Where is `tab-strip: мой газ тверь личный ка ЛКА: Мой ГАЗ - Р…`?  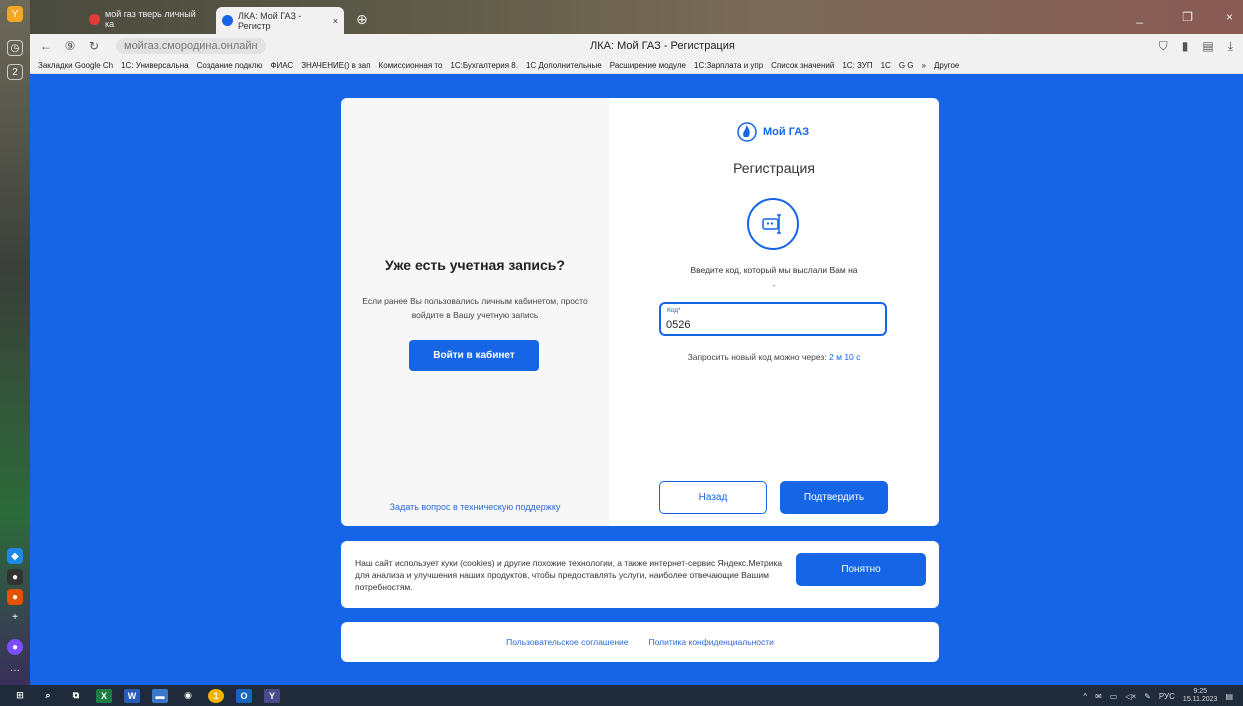
tab-strip: мой газ тверь личный ка ЛКА: Мой ГАЗ - Р… is located at coordinates (636, 17).